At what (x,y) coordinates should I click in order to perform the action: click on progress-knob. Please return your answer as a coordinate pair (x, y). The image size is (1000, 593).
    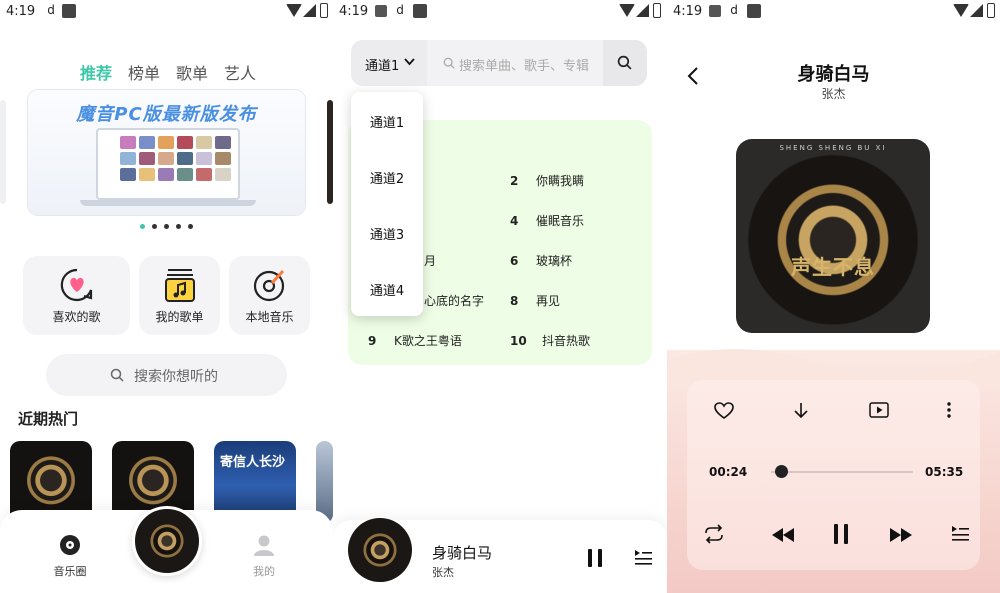
    Looking at the image, I should click on (781, 471).